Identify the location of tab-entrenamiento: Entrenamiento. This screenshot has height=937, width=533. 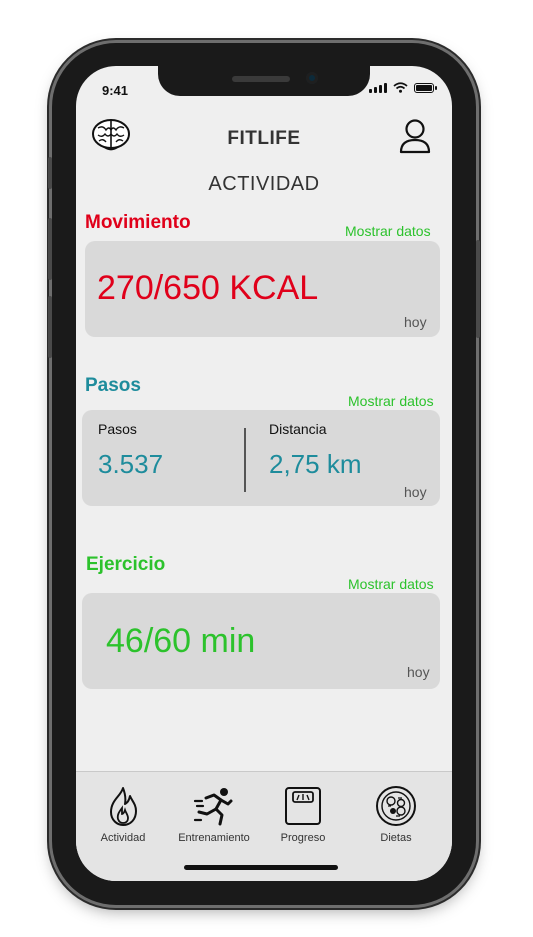
(214, 814).